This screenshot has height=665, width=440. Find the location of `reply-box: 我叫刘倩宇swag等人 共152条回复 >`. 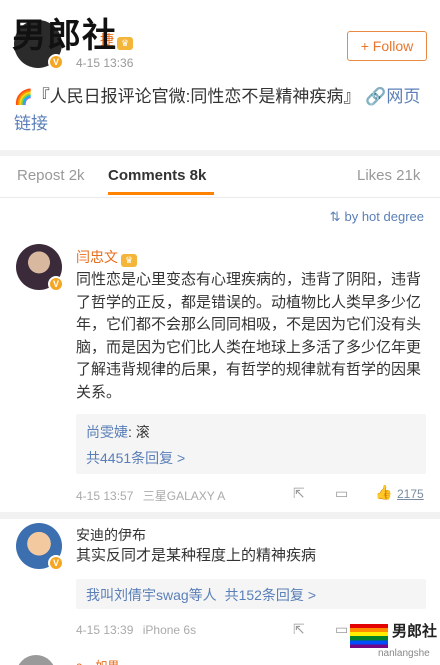

reply-box: 我叫刘倩宇swag等人 共152条回复 > is located at coordinates (251, 594).